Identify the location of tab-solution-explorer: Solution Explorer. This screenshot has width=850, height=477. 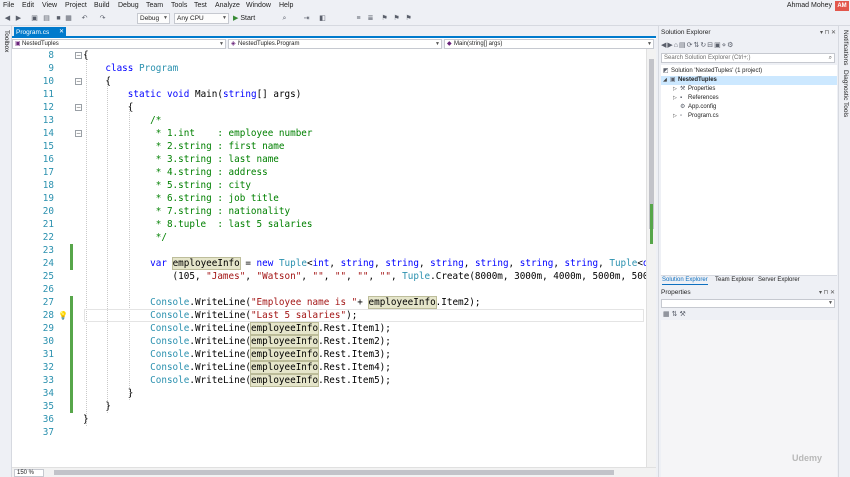
(685, 280).